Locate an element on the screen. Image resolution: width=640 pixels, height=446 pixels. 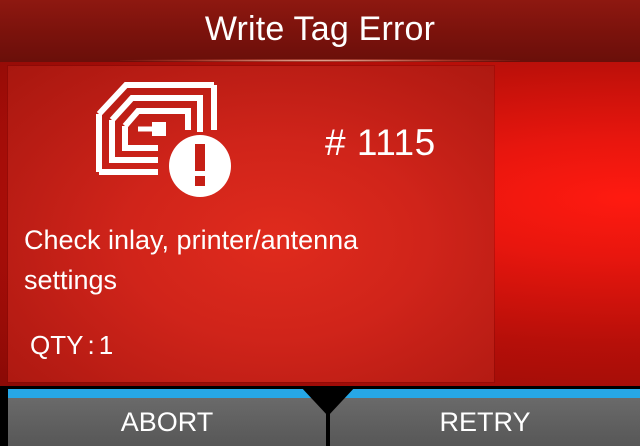
retry-button: RETRY is located at coordinates (485, 422).